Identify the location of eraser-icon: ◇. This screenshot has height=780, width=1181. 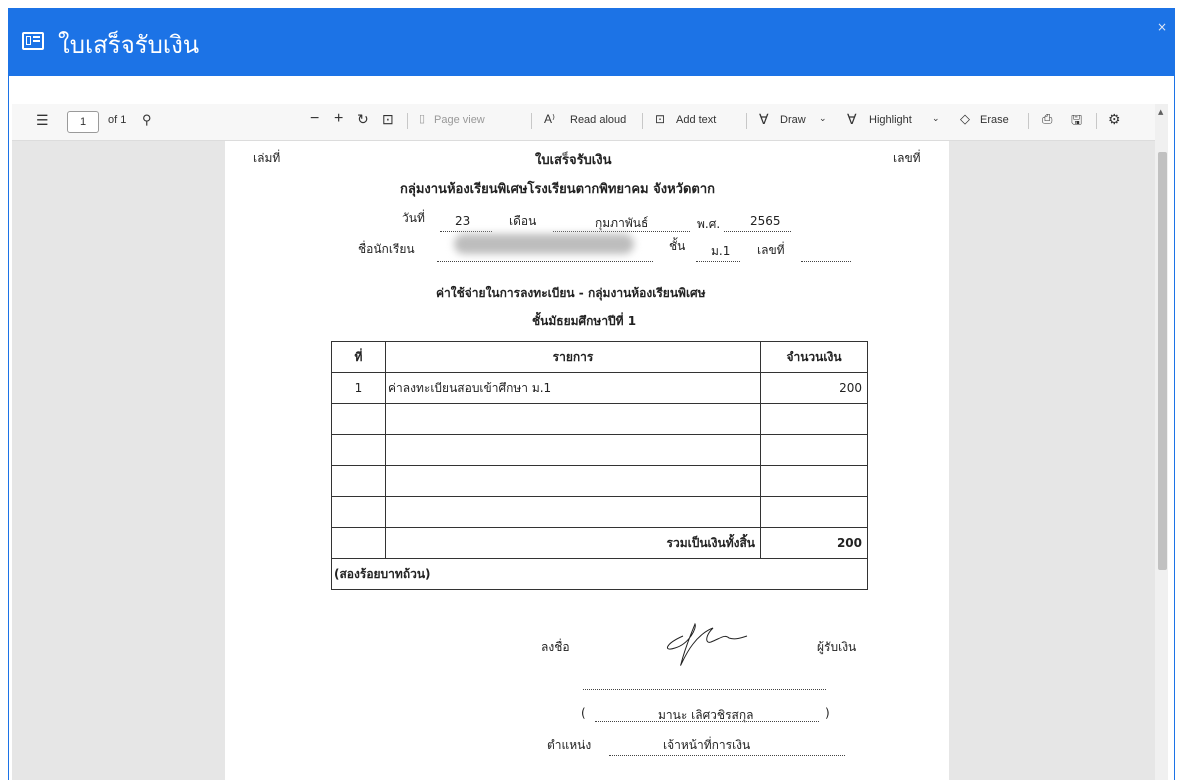
(965, 118).